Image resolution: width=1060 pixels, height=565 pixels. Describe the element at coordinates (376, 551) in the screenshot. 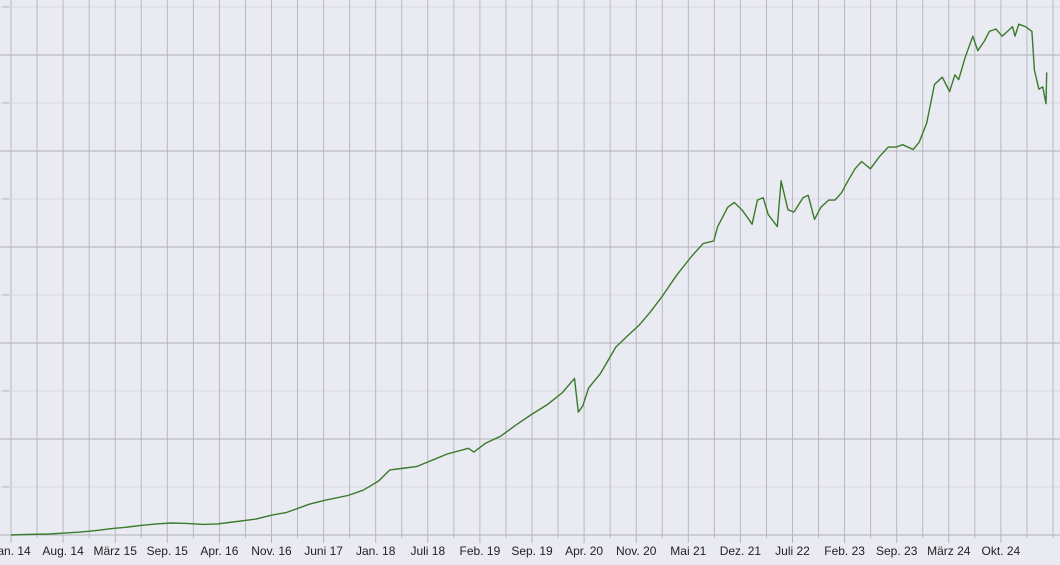

I see `x-tick-label: Jan. 18` at that location.